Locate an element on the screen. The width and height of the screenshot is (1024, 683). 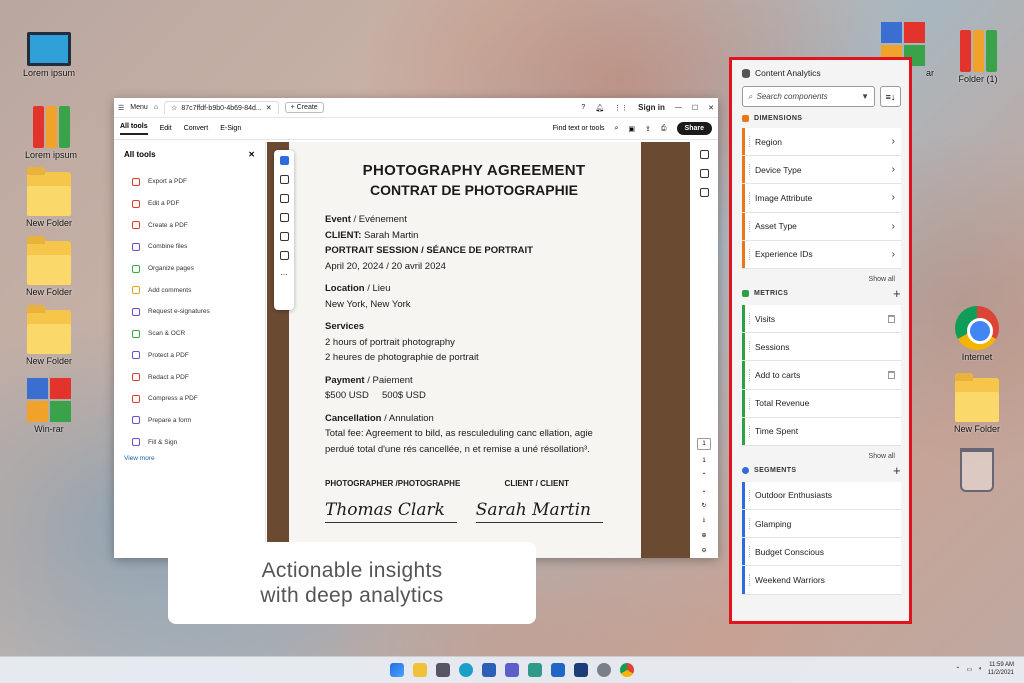
create-button: + Create is located at coordinates (304, 107).